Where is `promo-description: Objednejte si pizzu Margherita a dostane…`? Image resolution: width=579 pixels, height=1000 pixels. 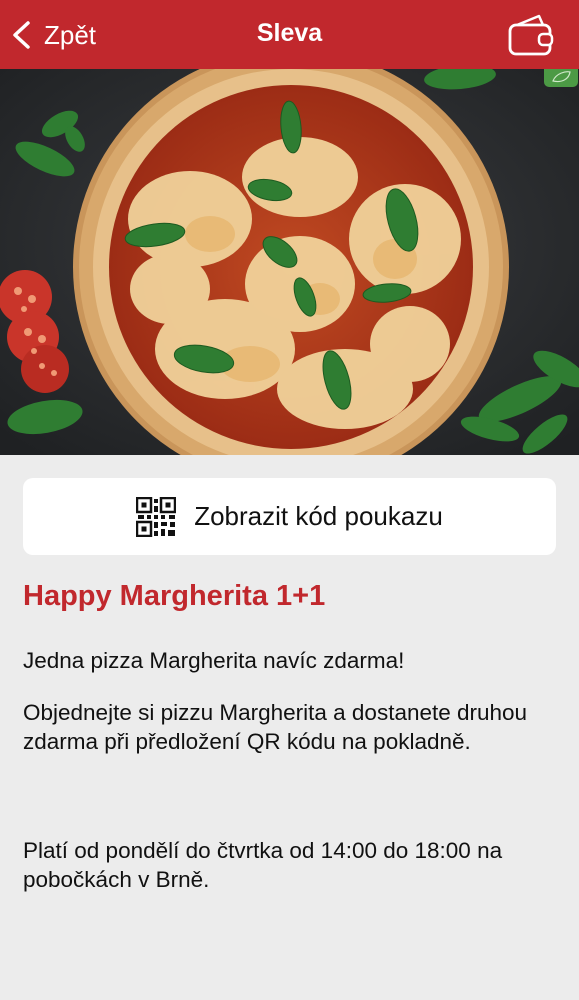 promo-description: Objednejte si pizzu Margherita a dostane… is located at coordinates (275, 727).